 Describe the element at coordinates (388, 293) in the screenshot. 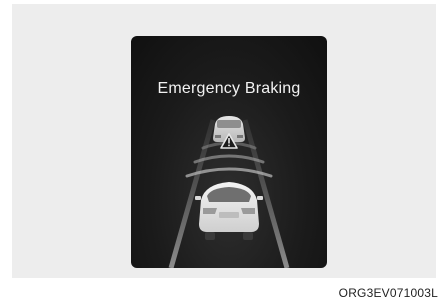

I see `image-code-caption: ORG3EV071003L` at that location.